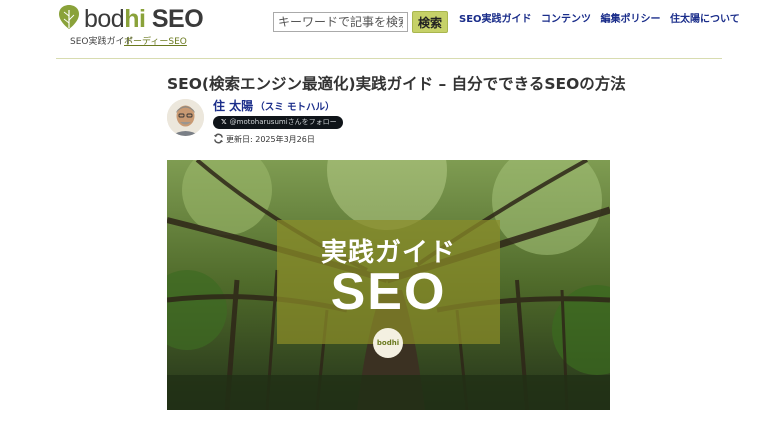 The width and height of the screenshot is (777, 423). I want to click on site-logo: bodhi SEO SEO実践ガイド ボーディーSEO, so click(131, 26).